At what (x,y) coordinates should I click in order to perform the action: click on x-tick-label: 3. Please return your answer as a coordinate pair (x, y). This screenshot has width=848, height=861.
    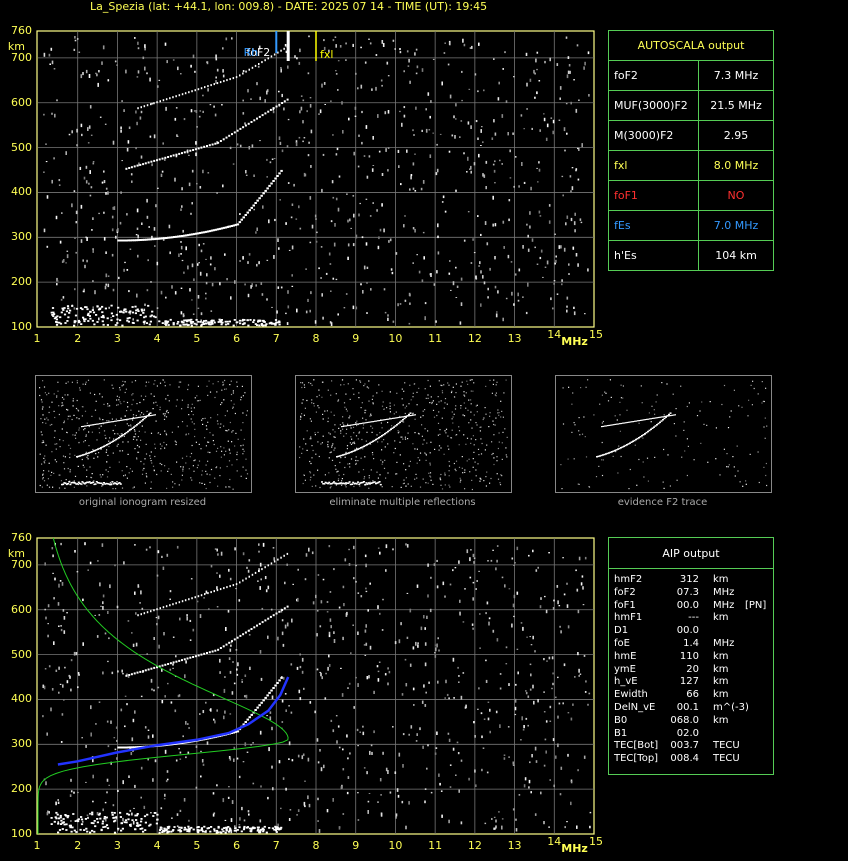
    Looking at the image, I should click on (117, 845).